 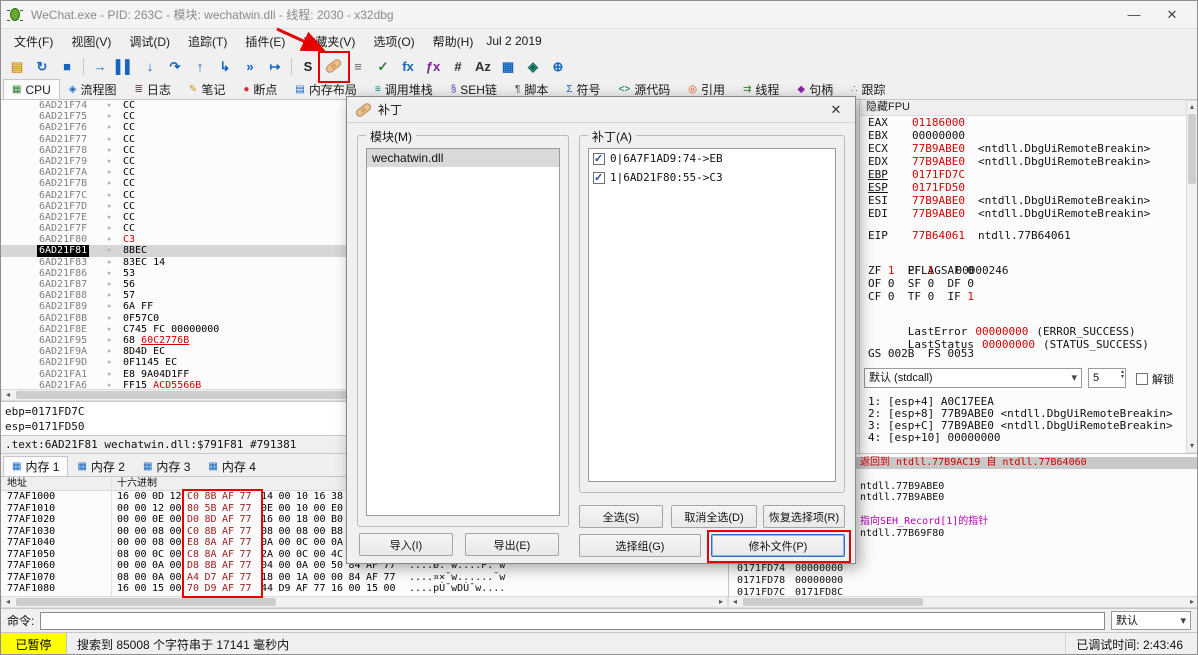 What do you see at coordinates (458, 66) in the screenshot?
I see `hash-icon: #` at bounding box center [458, 66].